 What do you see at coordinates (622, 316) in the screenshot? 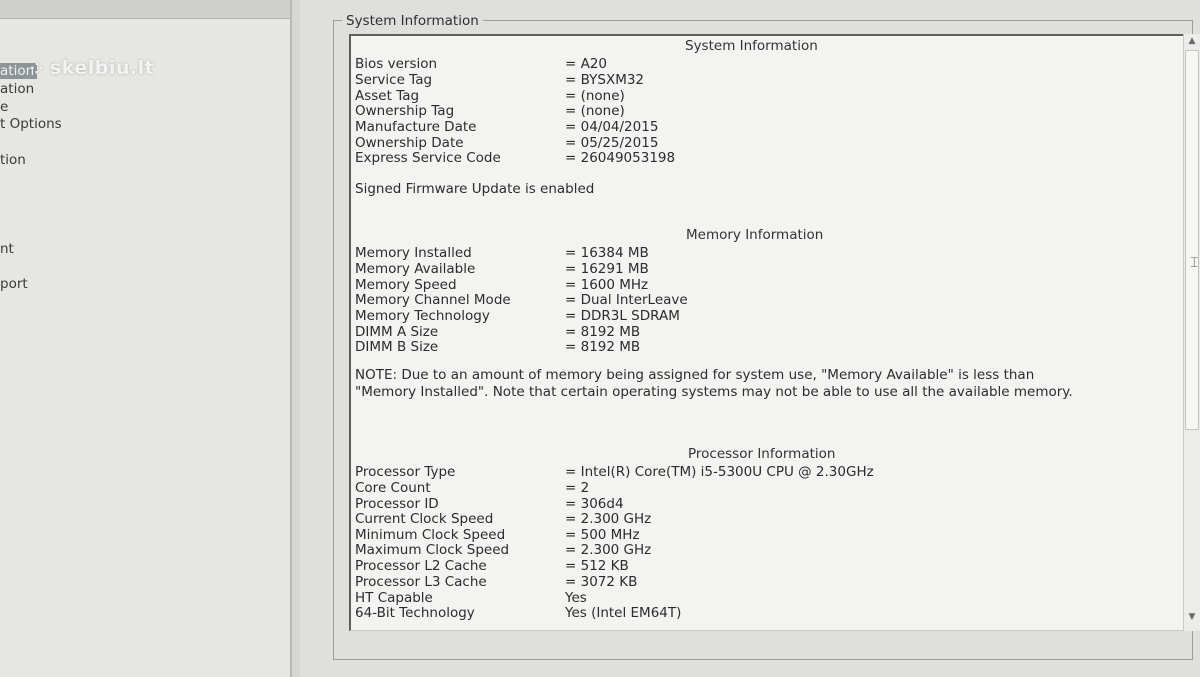
I see `info-value: = DDR3L SDRAM` at bounding box center [622, 316].